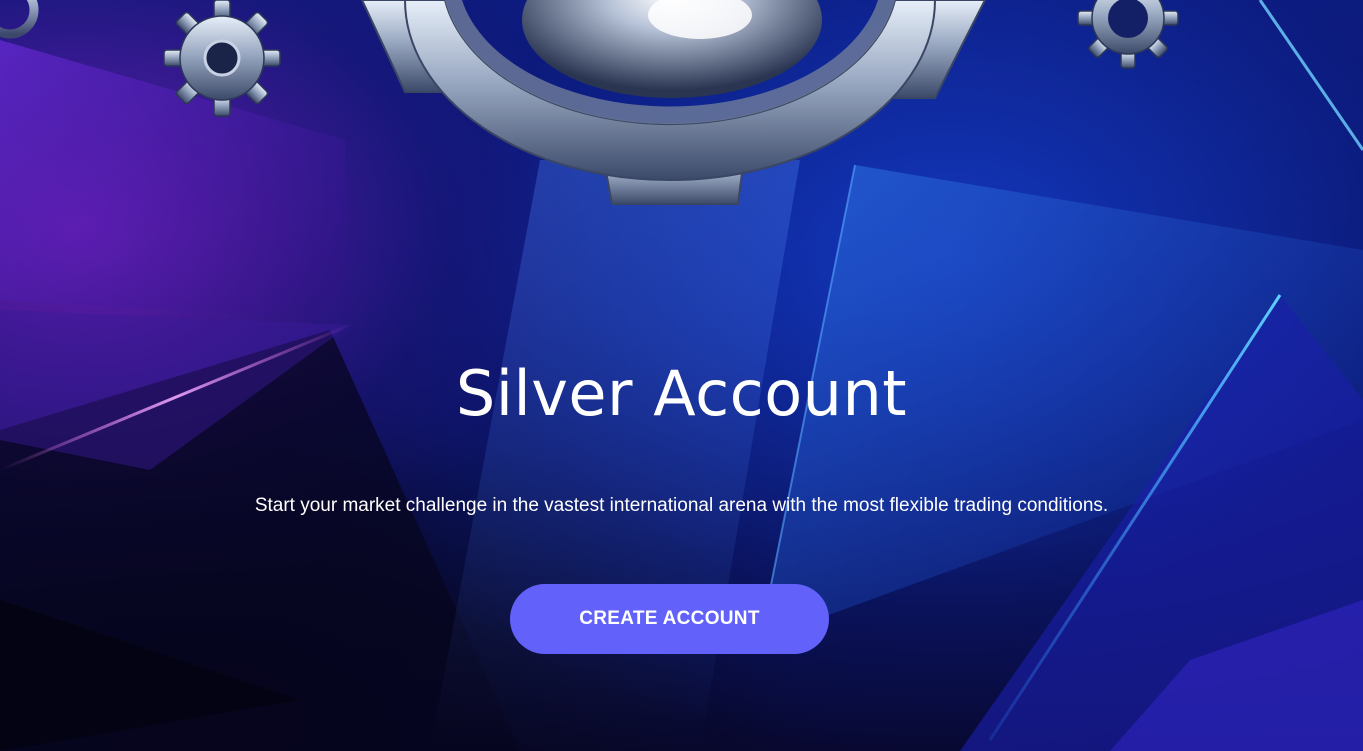  I want to click on page-title: Silver Account, so click(681, 393).